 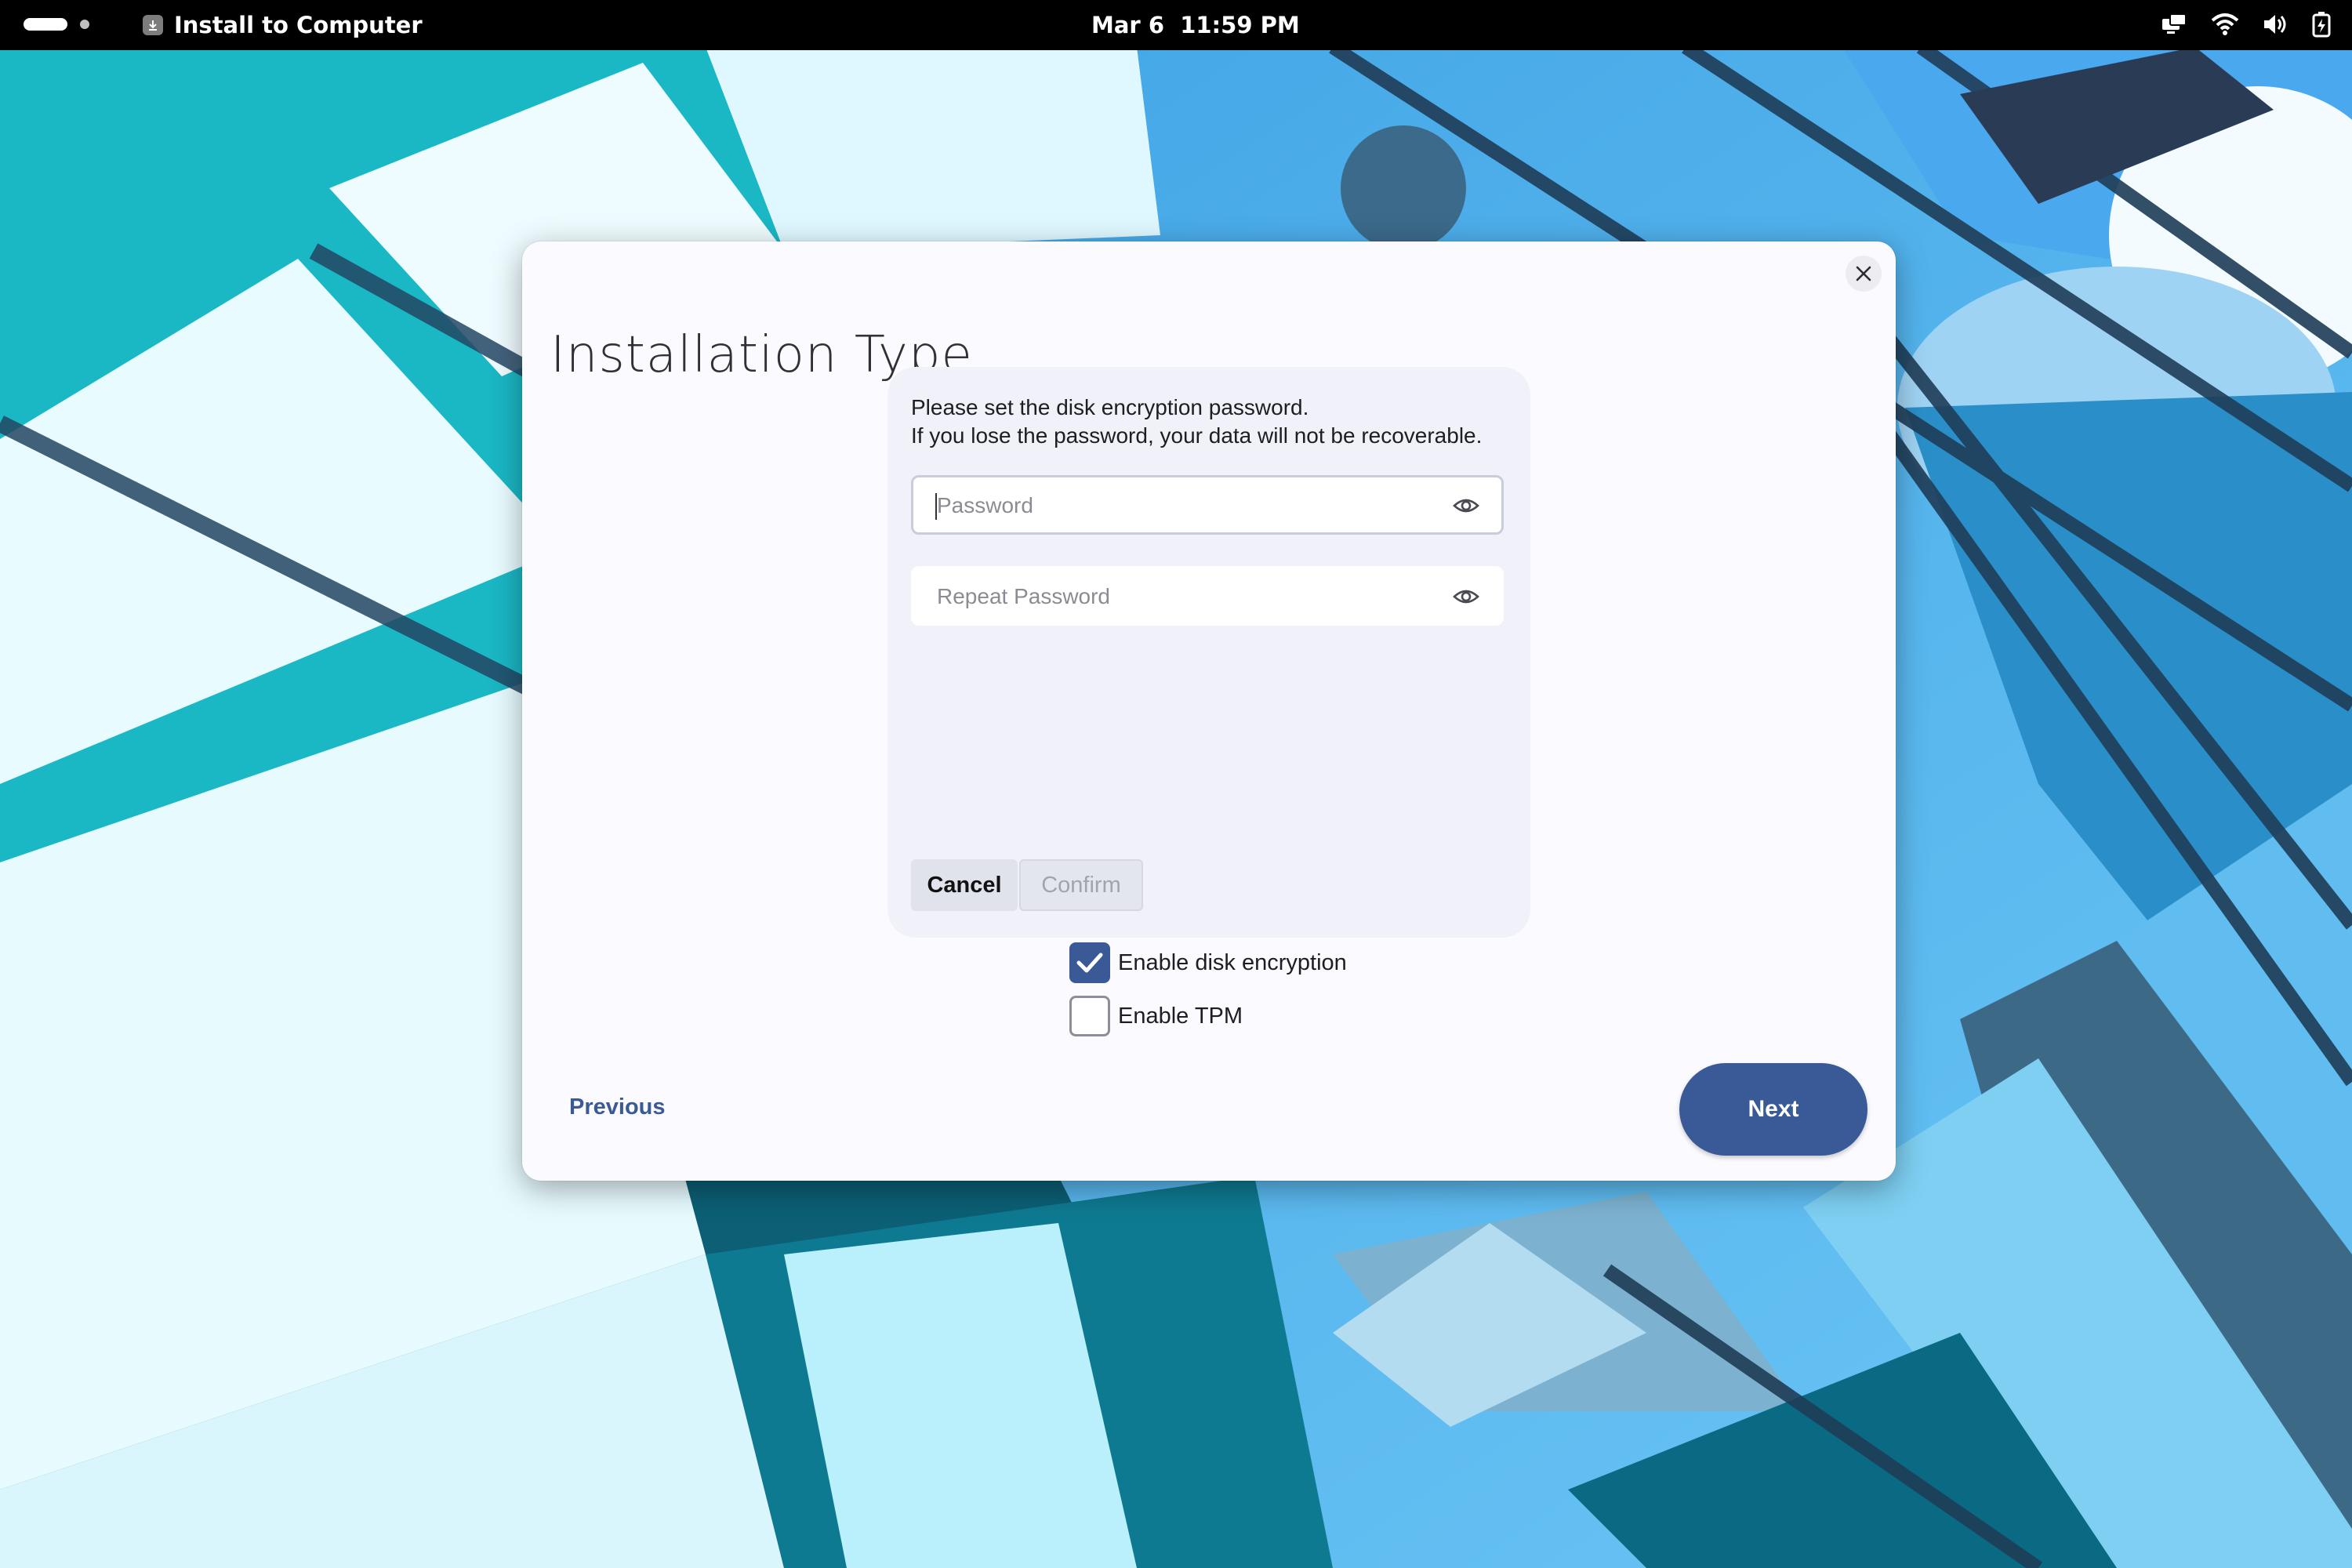 What do you see at coordinates (84, 24) in the screenshot?
I see `workspace-indicator-dot` at bounding box center [84, 24].